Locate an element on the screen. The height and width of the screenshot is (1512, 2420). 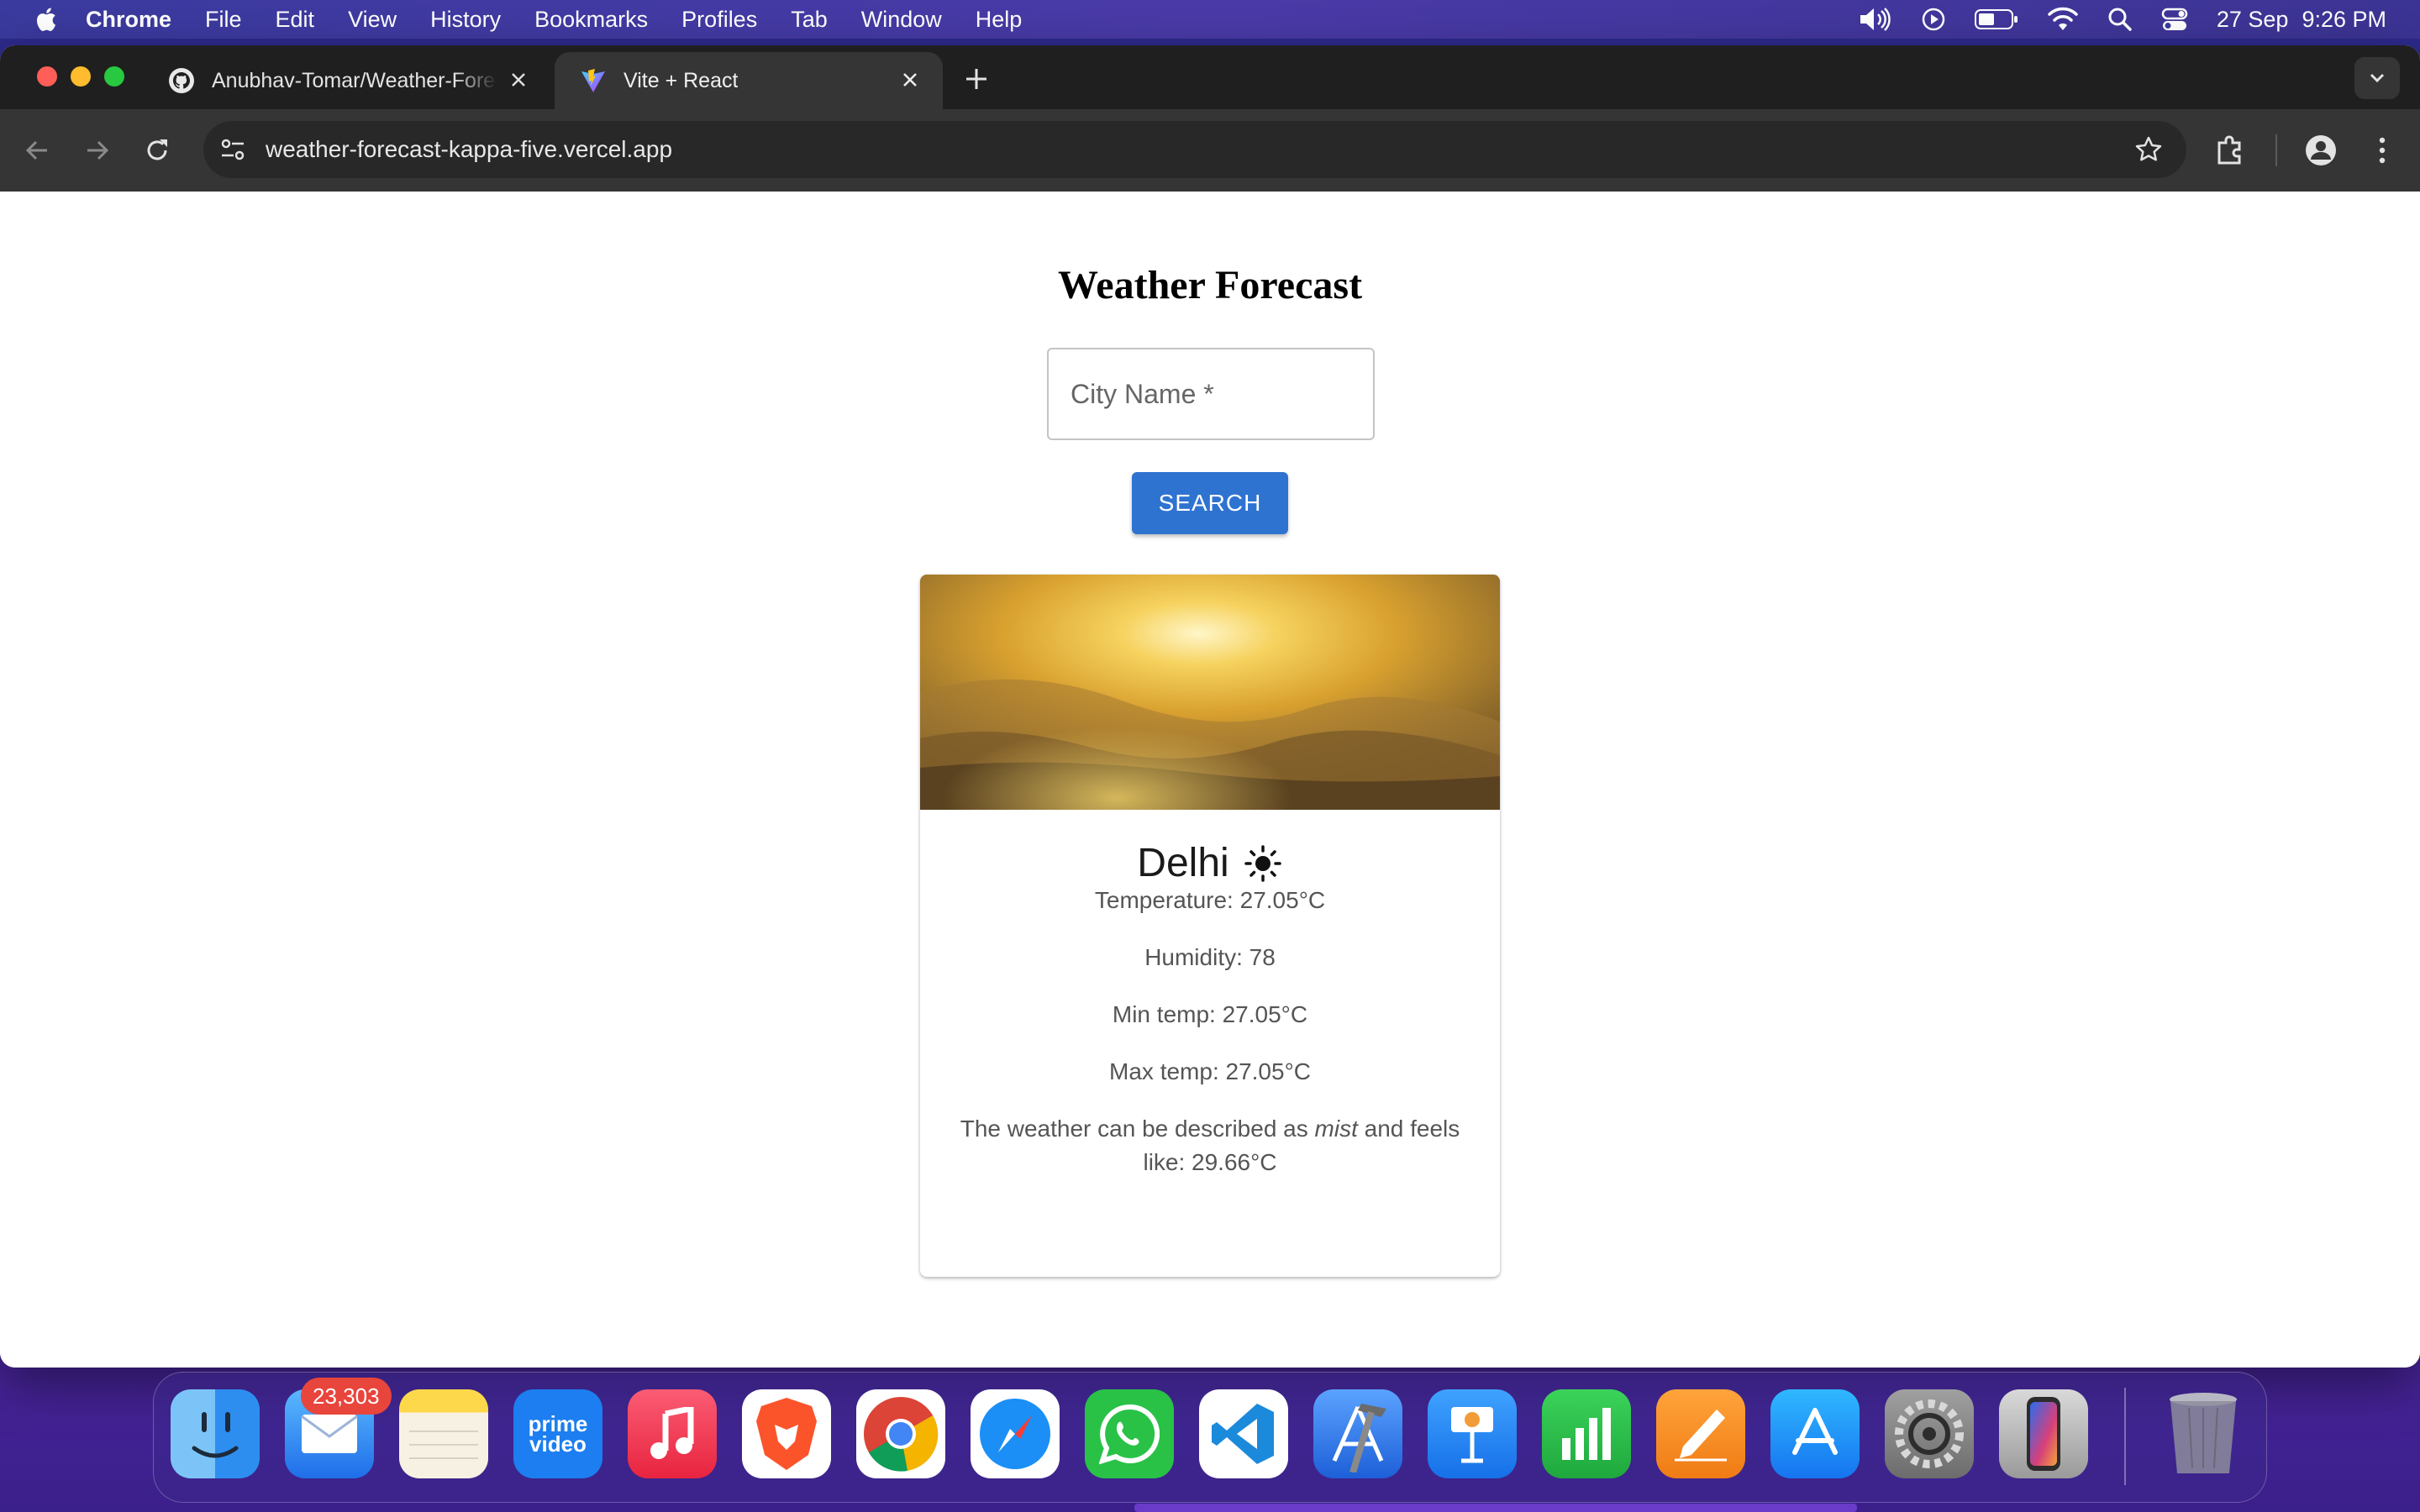
sunset-image is located at coordinates (1210, 692).